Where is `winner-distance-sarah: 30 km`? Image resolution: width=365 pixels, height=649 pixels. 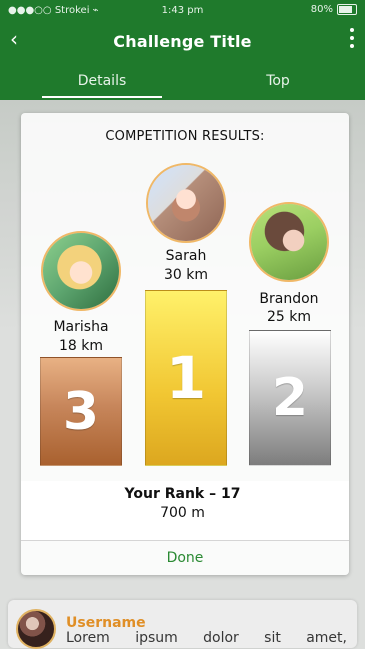 winner-distance-sarah: 30 km is located at coordinates (185, 275).